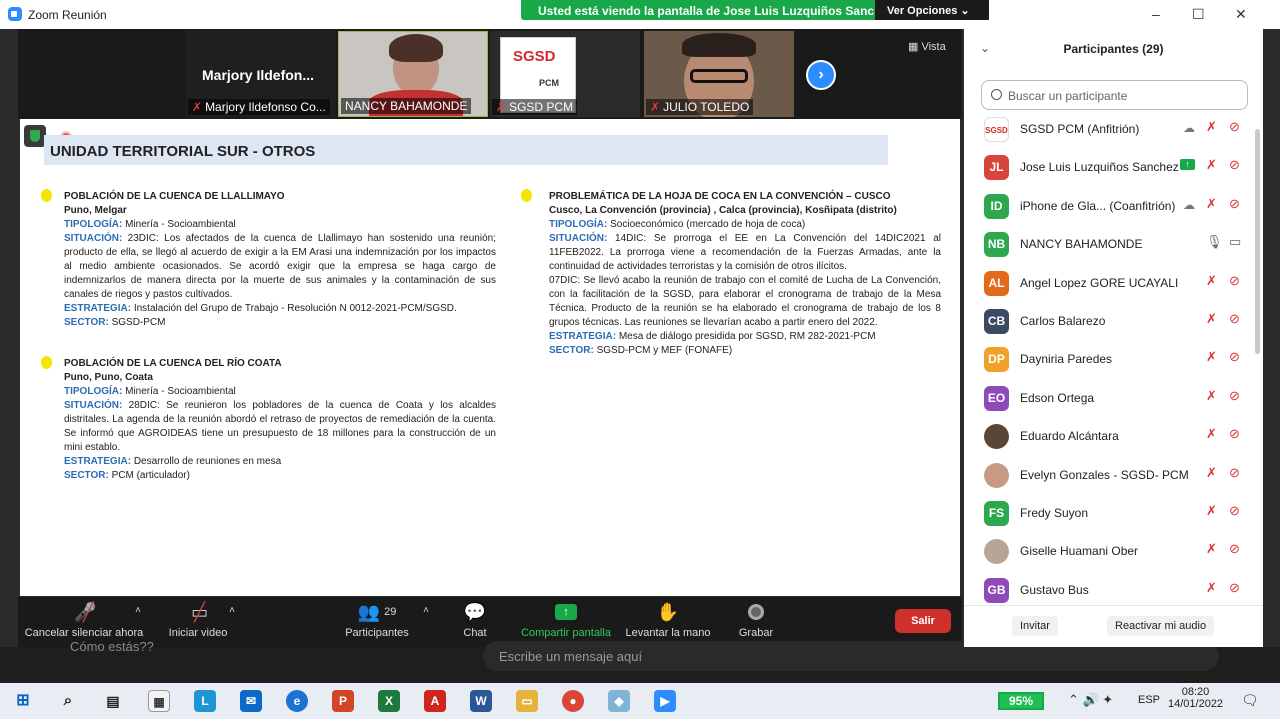 The image size is (1280, 719). I want to click on leave-button: Salir, so click(923, 621).